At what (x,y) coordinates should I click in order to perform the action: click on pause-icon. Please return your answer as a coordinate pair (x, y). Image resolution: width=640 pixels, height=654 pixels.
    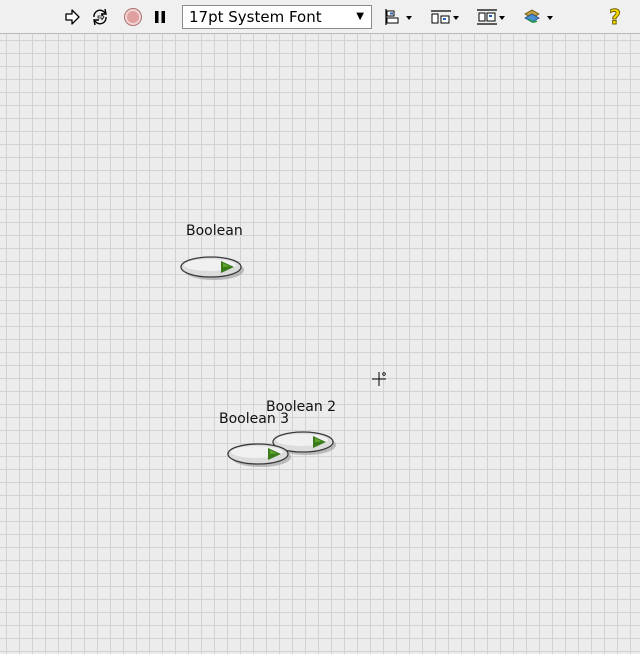
    Looking at the image, I should click on (160, 17).